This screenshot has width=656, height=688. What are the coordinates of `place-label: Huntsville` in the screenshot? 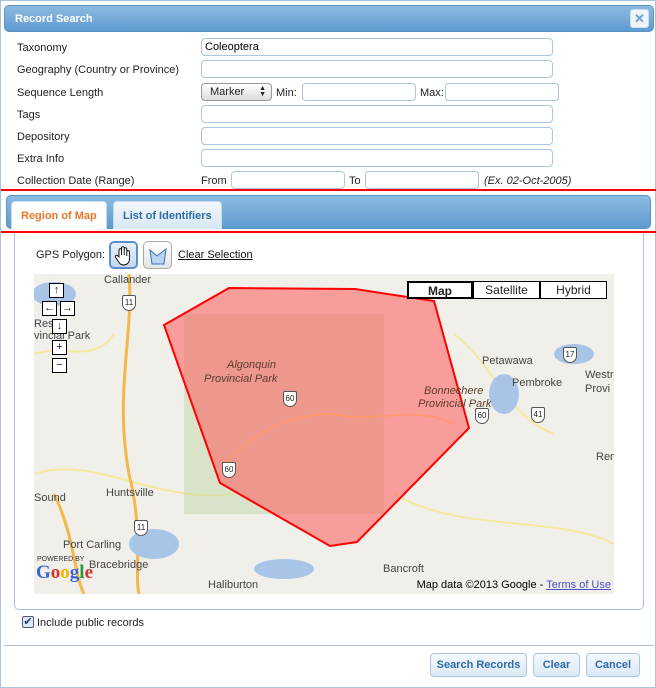 It's located at (130, 493).